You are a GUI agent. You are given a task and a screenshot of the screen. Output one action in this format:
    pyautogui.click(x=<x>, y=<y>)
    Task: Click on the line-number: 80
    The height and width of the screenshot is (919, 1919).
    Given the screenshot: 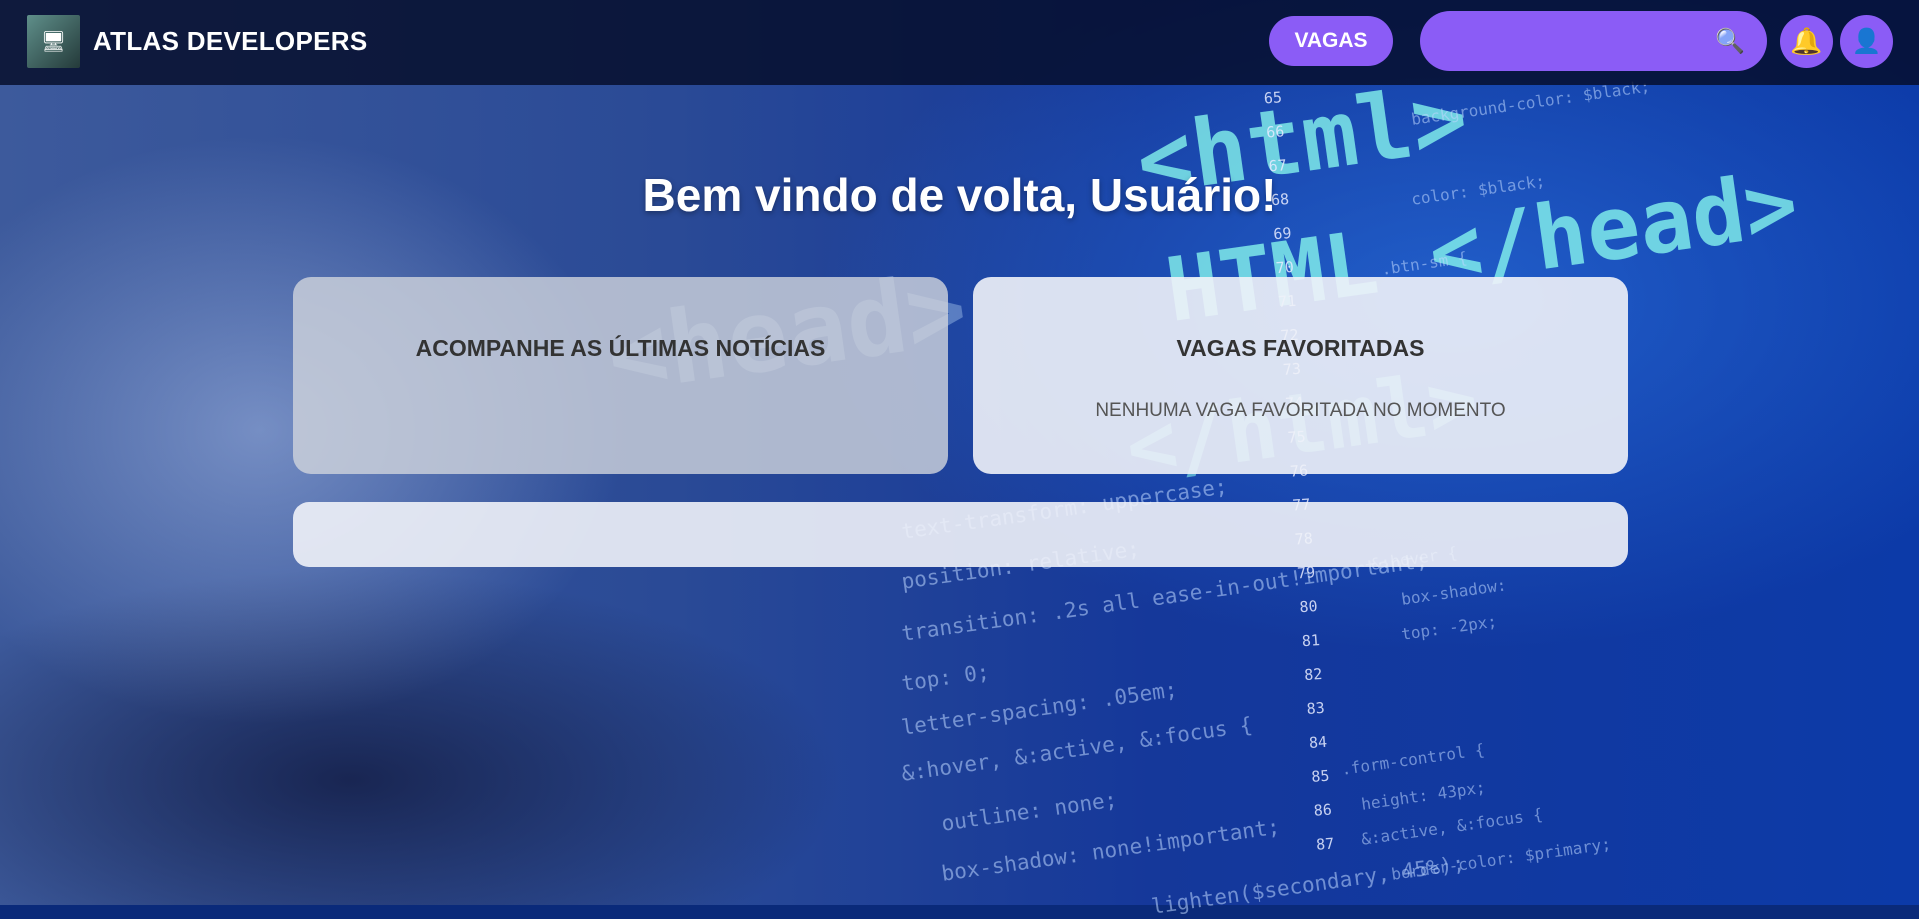 What is the action you would take?
    pyautogui.click(x=1308, y=607)
    